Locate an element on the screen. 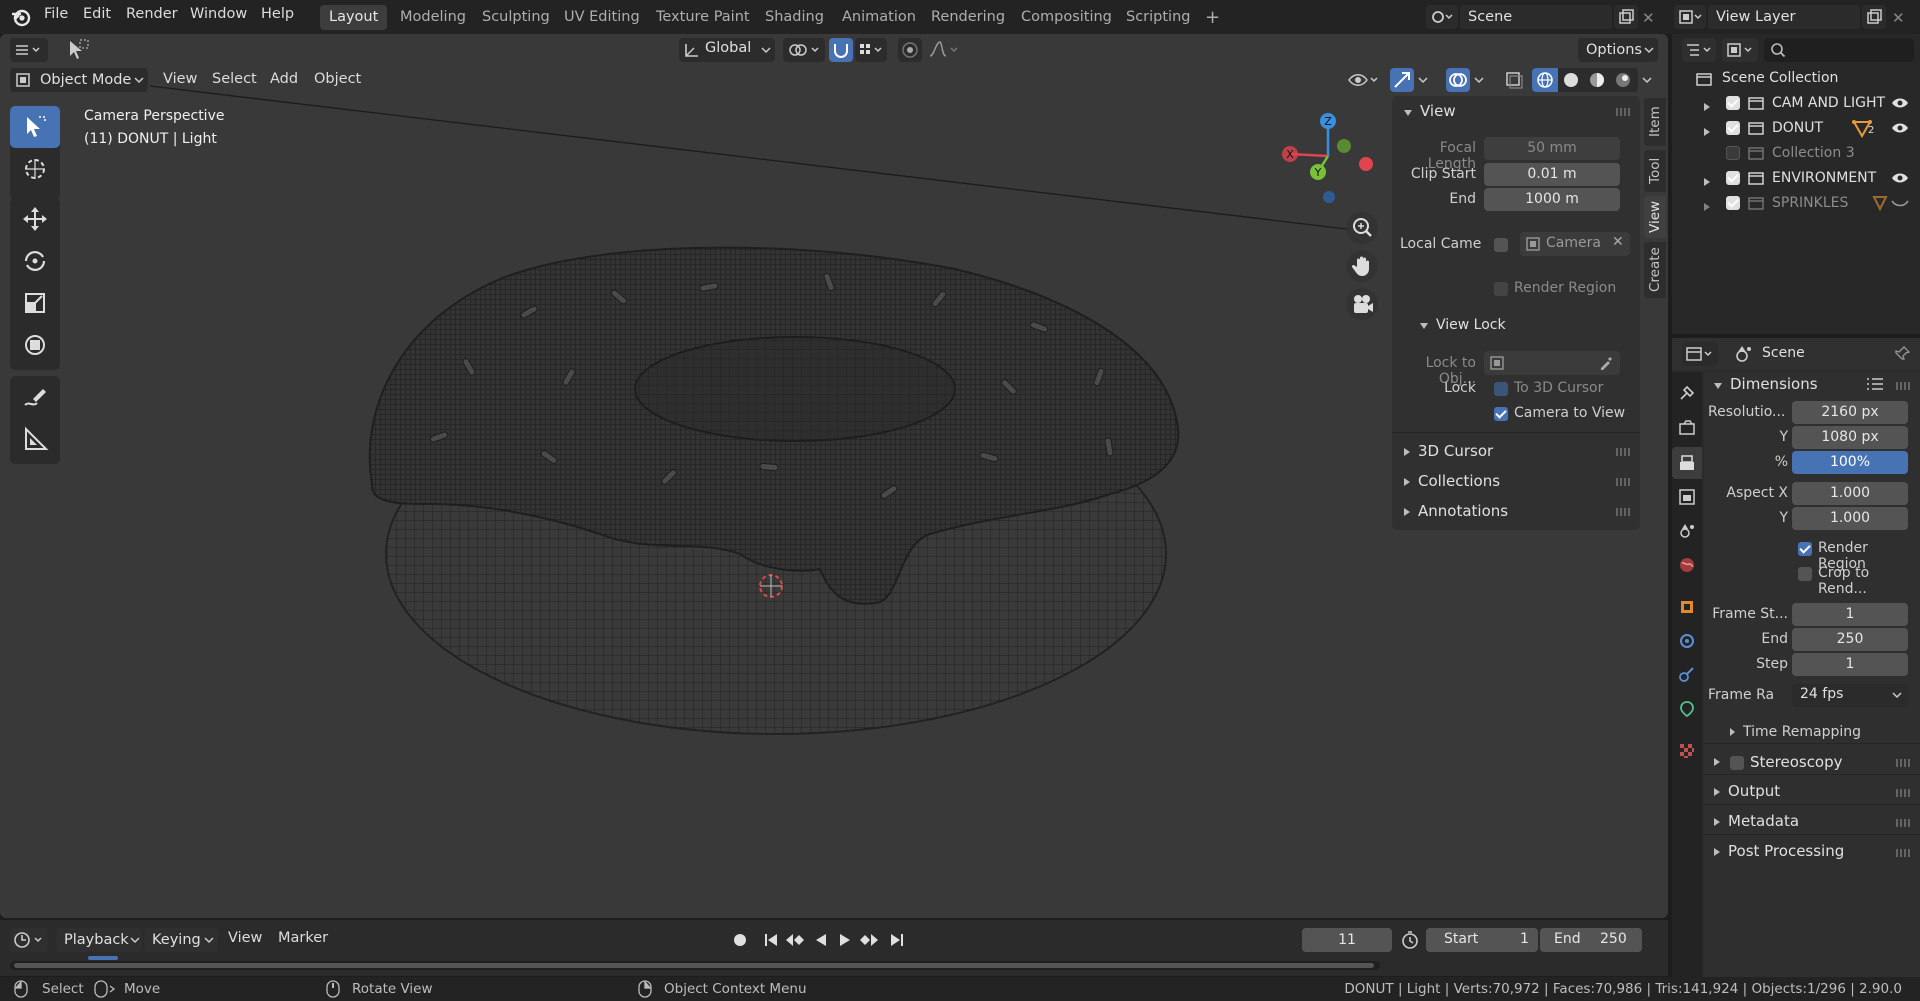  frame-step-field: 1 is located at coordinates (1850, 664).